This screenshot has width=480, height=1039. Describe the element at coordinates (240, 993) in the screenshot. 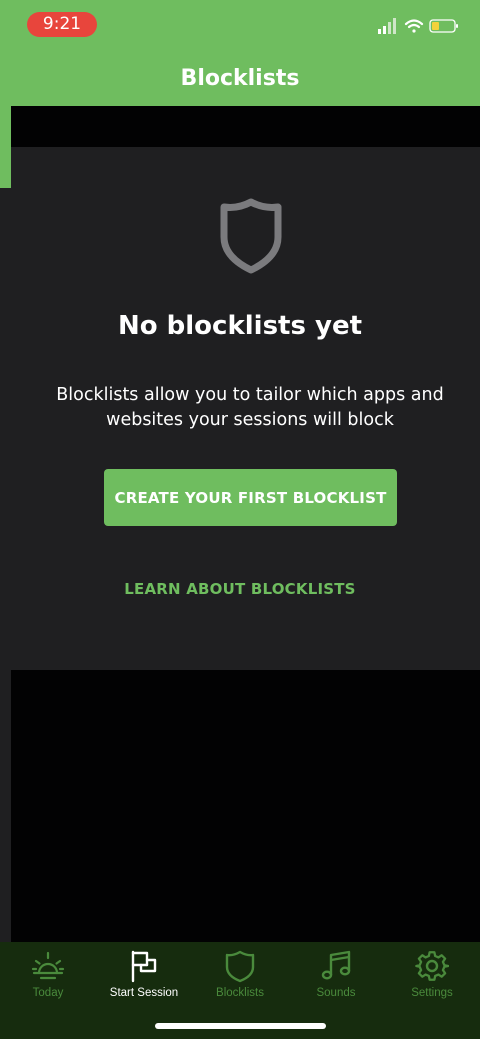

I see `tab-label: Blocklists` at that location.